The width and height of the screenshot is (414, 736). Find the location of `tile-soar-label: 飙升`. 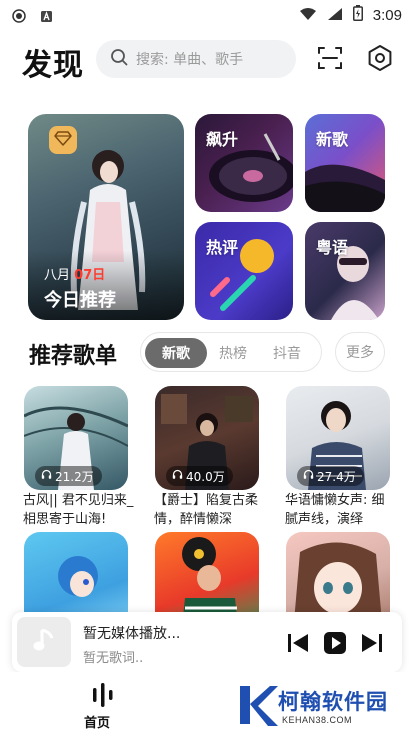

tile-soar-label: 飙升 is located at coordinates (222, 139).